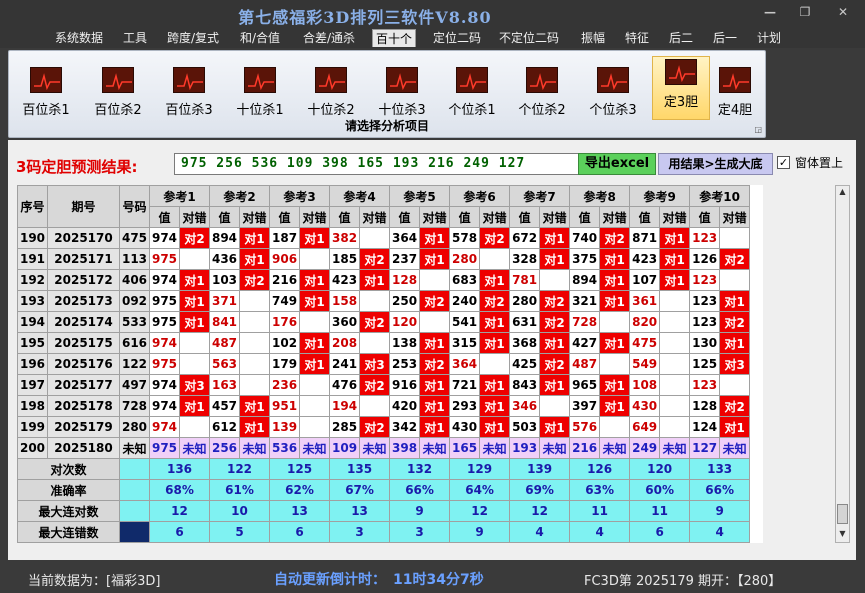 This screenshot has height=593, width=865. Describe the element at coordinates (585, 217) in the screenshot. I see `subheader-value: 值` at that location.